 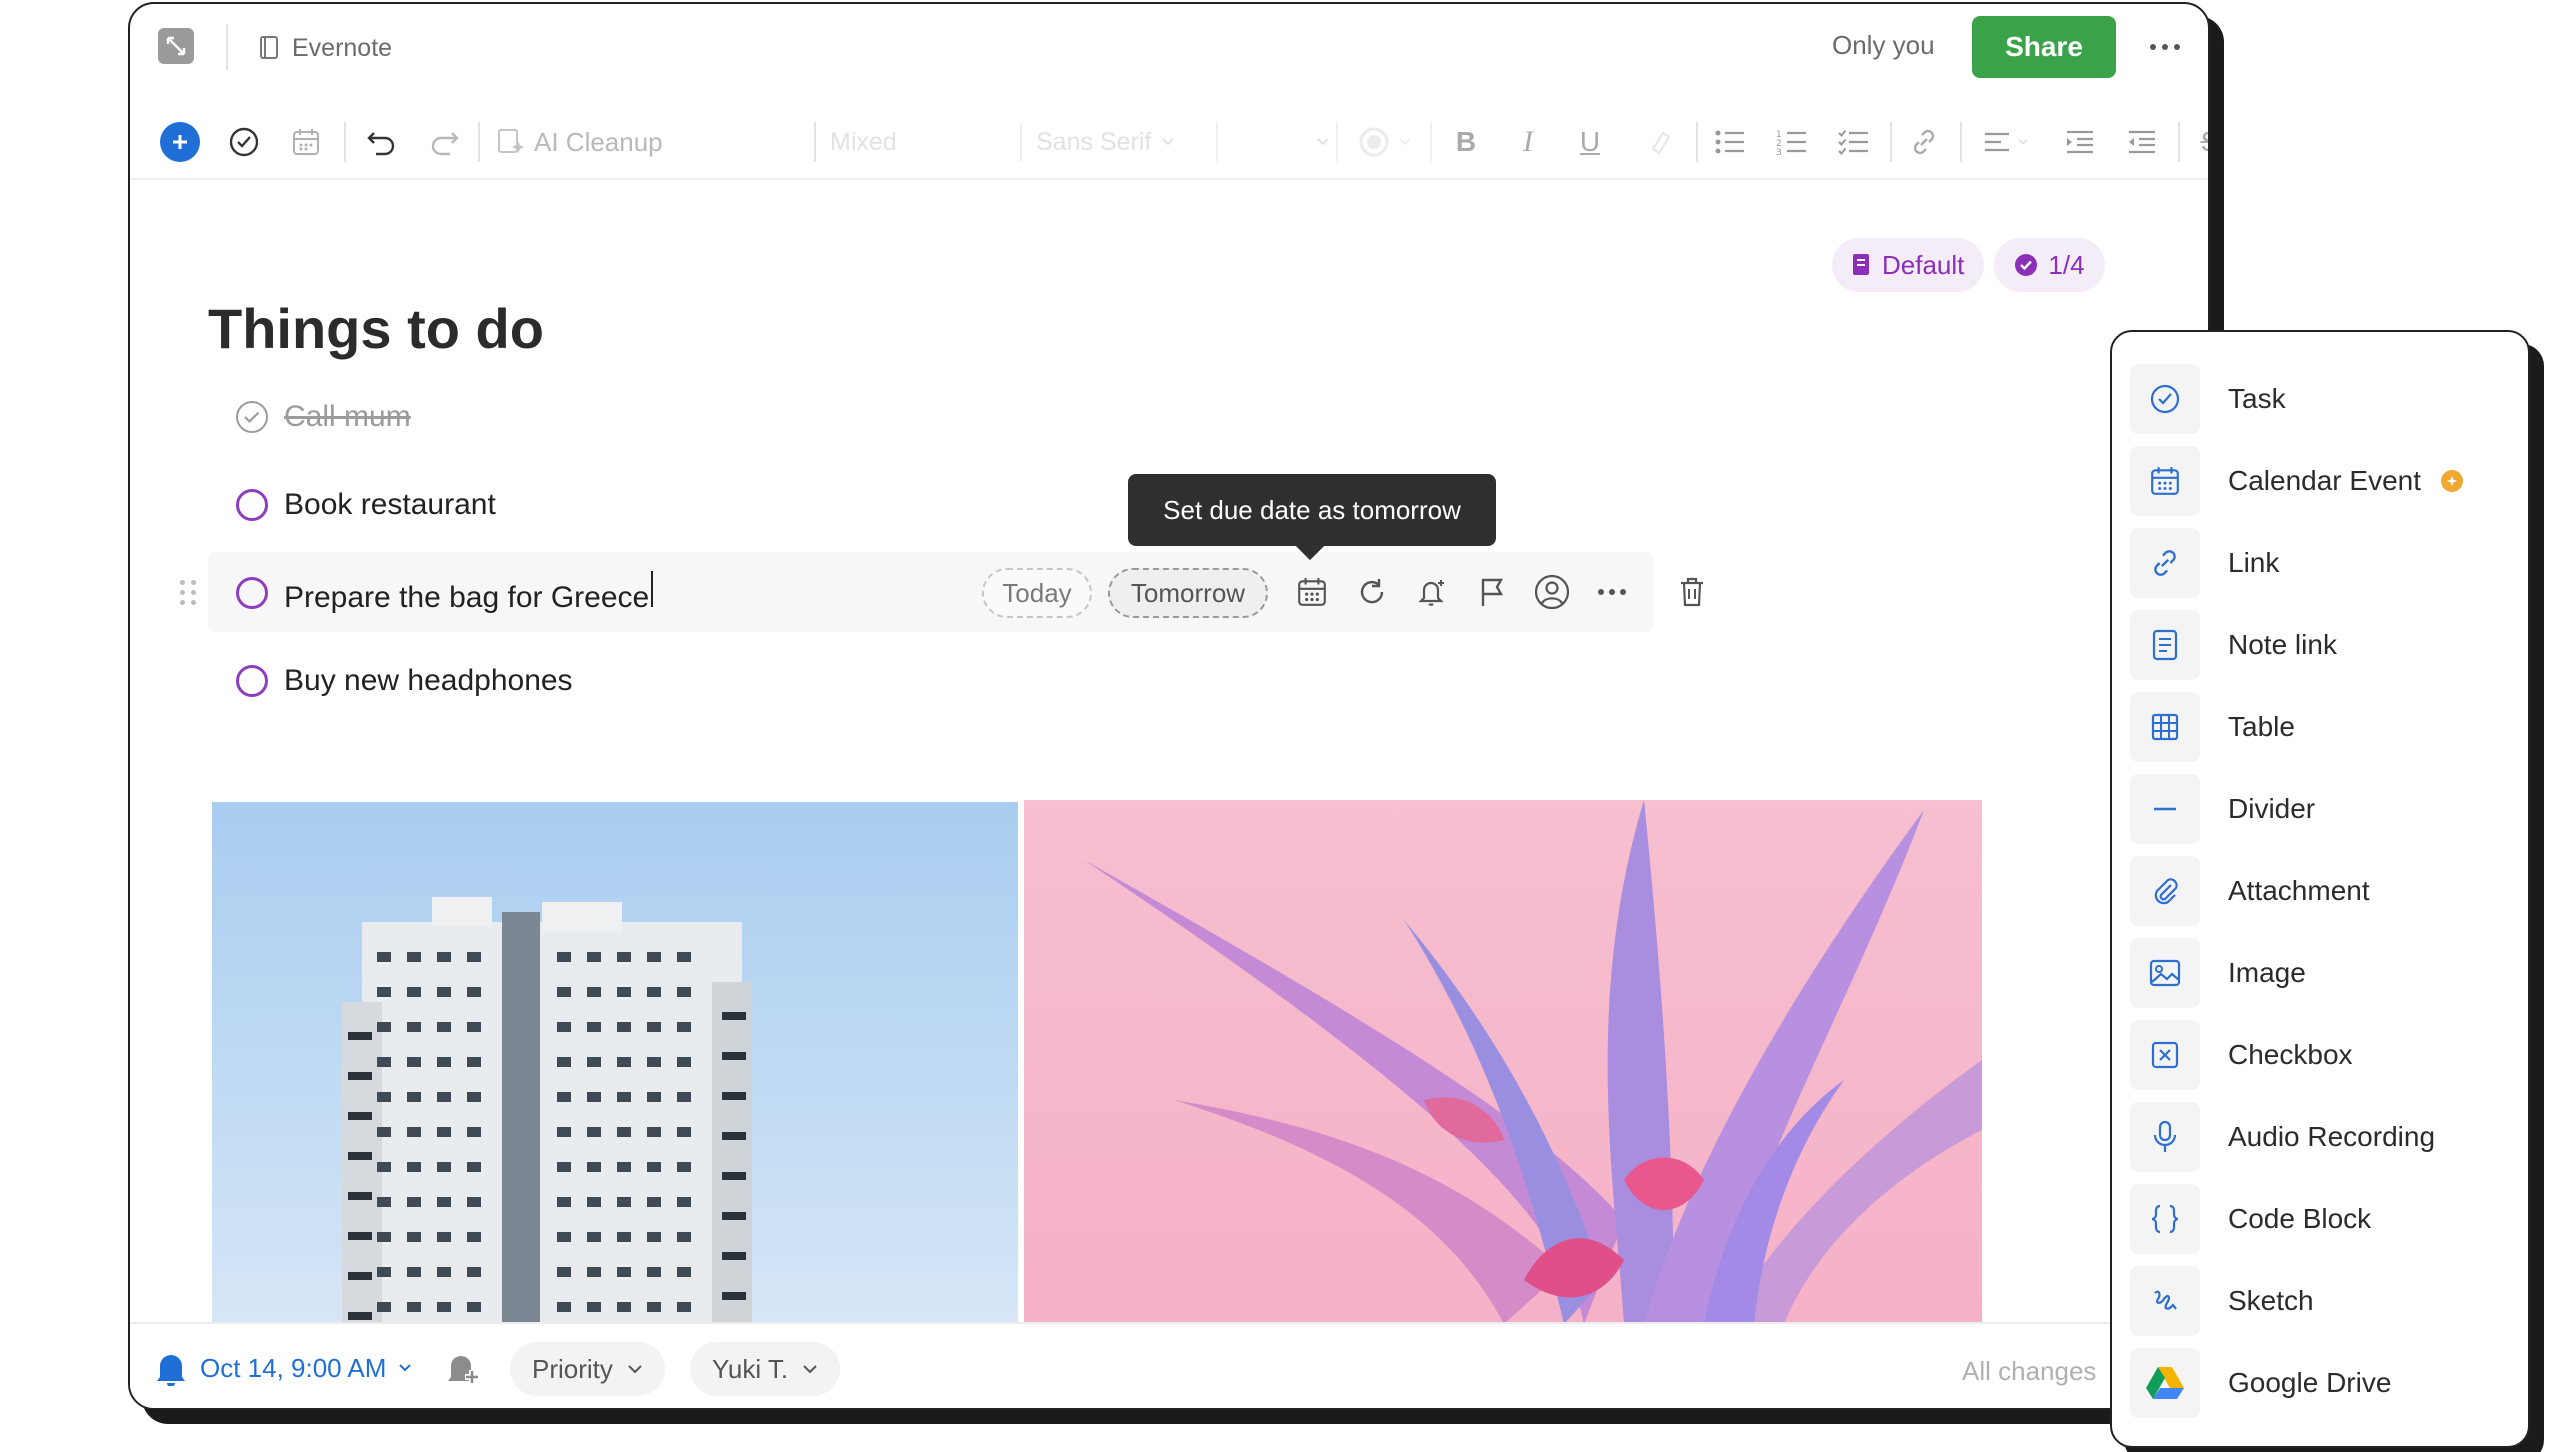 What do you see at coordinates (2320, 1301) in the screenshot?
I see `menu-item-sketch: Sketch` at bounding box center [2320, 1301].